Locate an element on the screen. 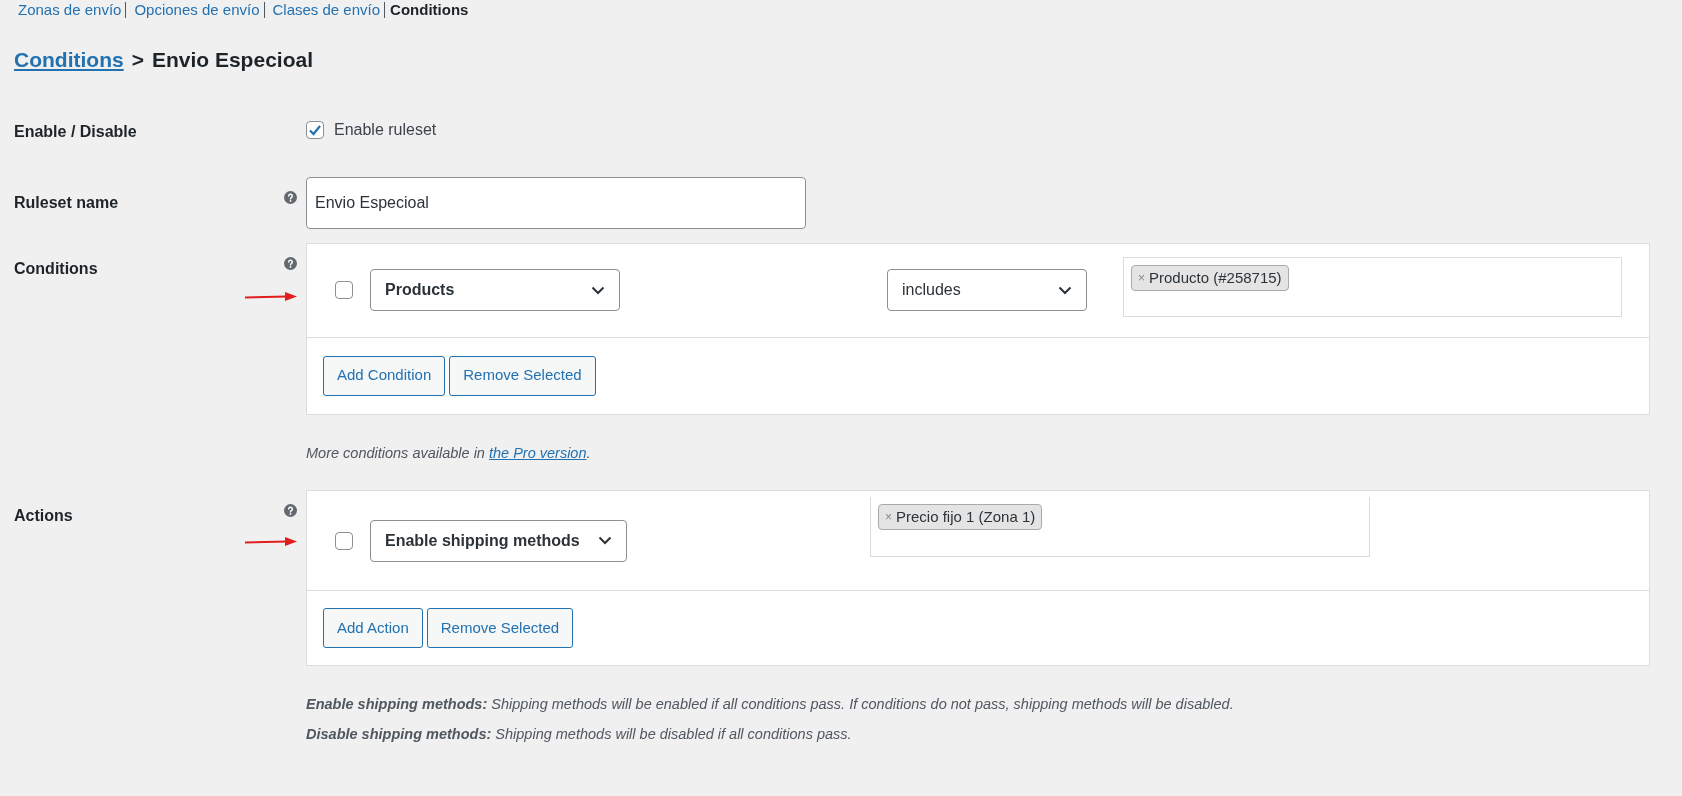 The image size is (1682, 796). tag-field: × Precio fijo 1 (Zona 1) is located at coordinates (1120, 526).